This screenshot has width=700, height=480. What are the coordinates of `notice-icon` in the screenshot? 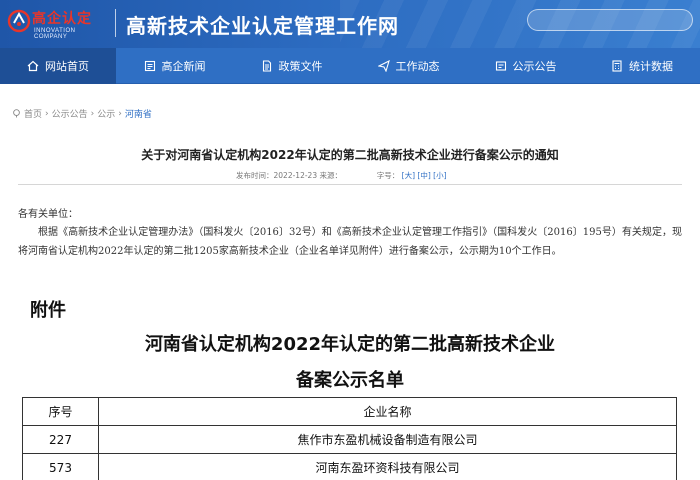 It's located at (501, 66).